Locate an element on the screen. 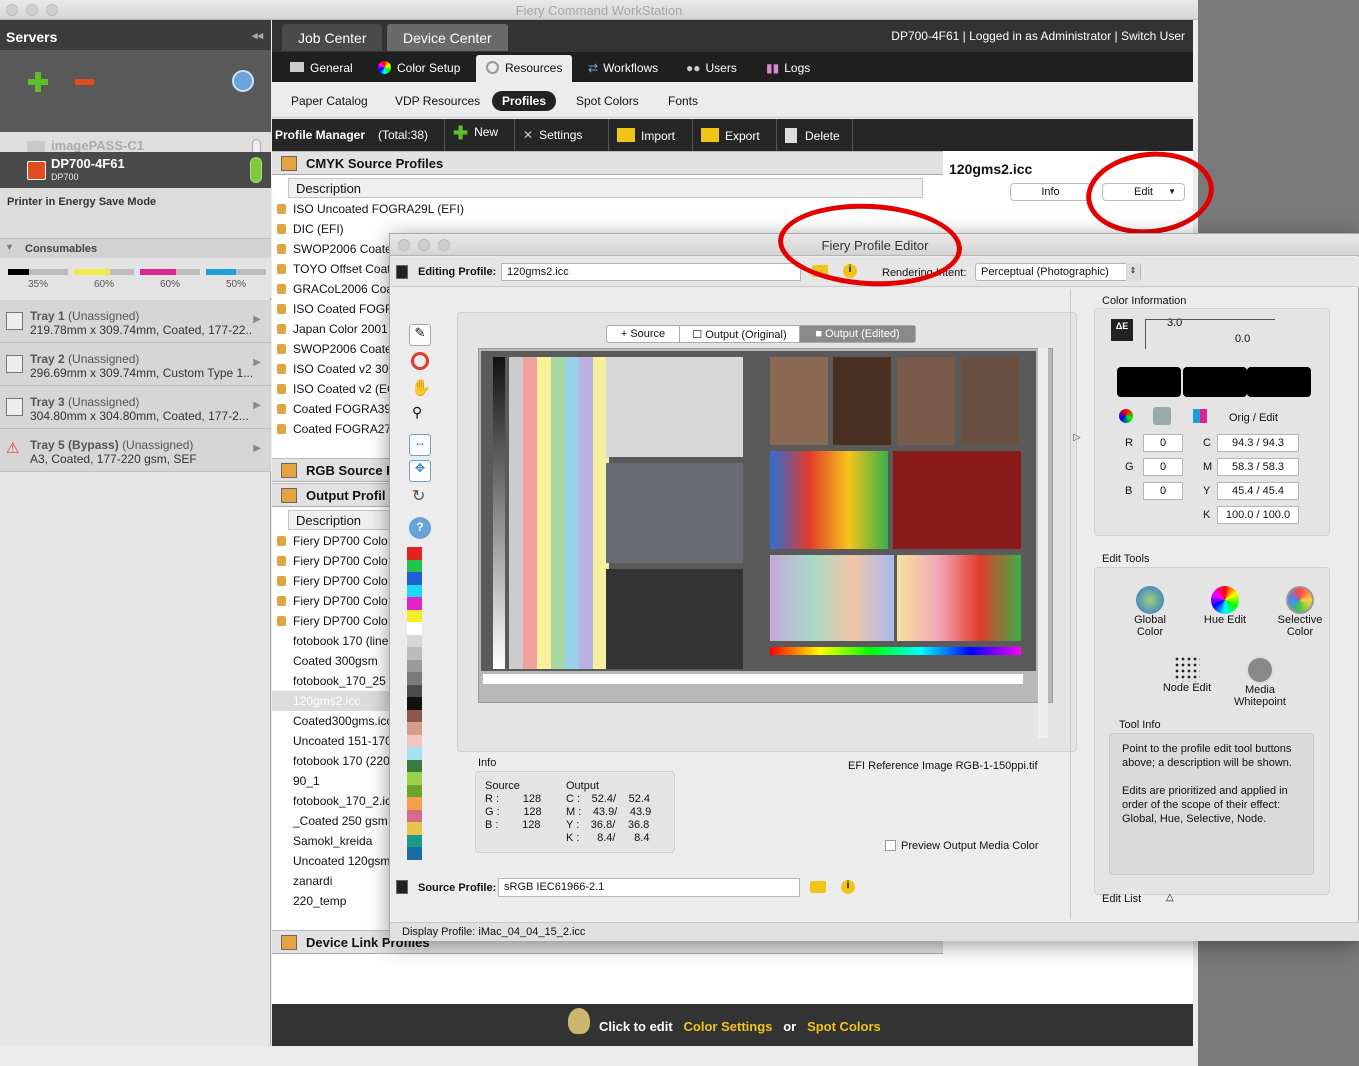 This screenshot has width=1359, height=1066. rendering-intent-select: Perceptual (Photographic) ⇕ is located at coordinates (1058, 272).